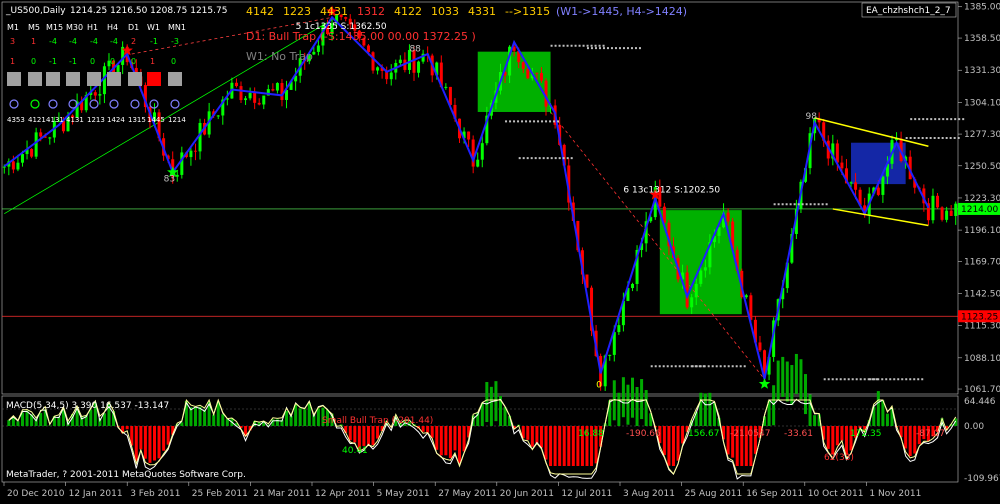  What do you see at coordinates (586, 494) in the screenshot?
I see `x-tick-label: 12 Jul 2011` at bounding box center [586, 494].